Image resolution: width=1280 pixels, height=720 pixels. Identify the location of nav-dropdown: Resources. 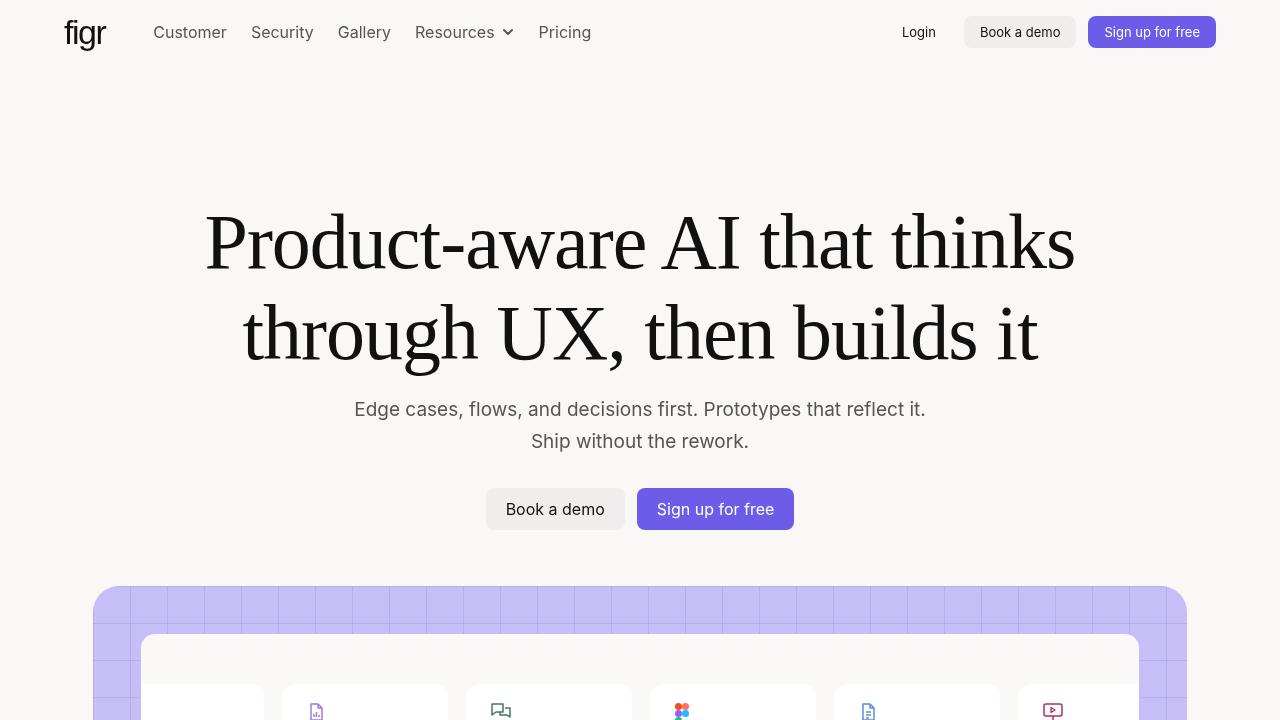
(465, 32).